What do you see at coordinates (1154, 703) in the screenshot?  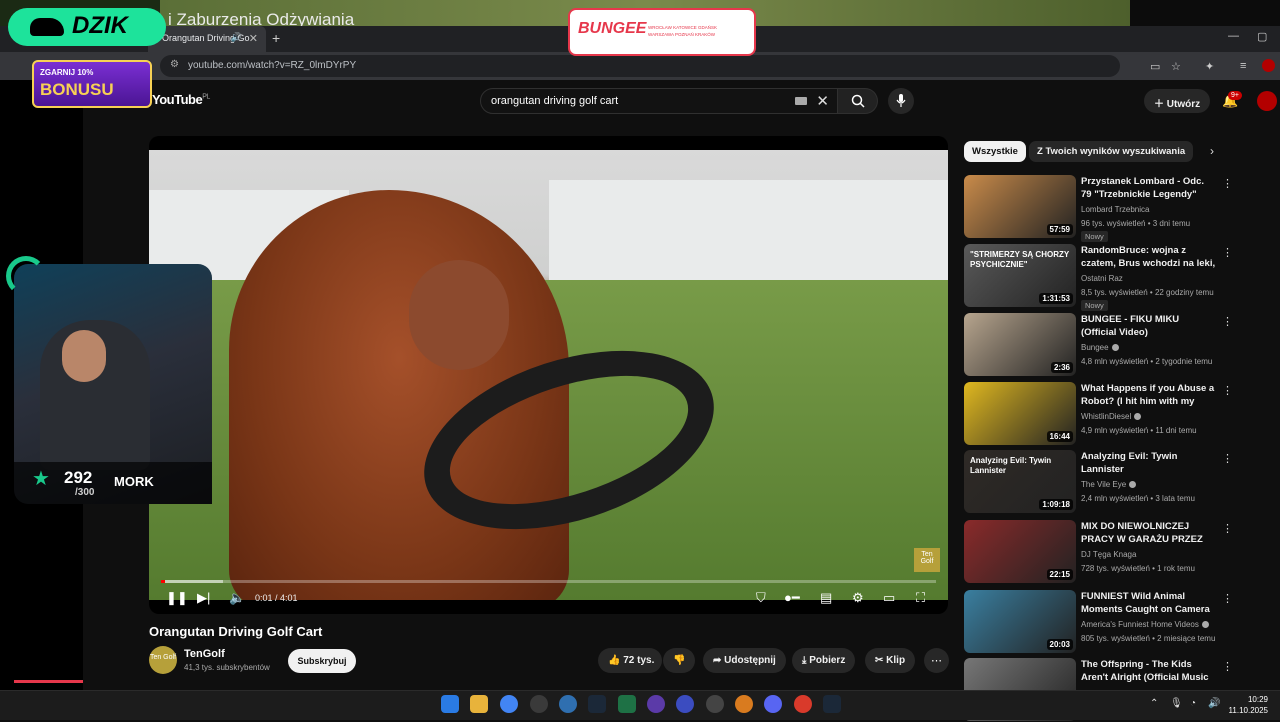 I see `tray-chevron-up-icon: ⌃` at bounding box center [1154, 703].